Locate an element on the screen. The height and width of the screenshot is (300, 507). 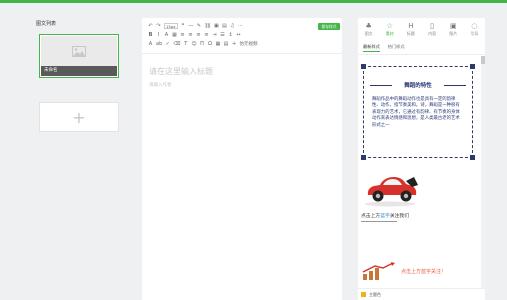
tab-article: ♣ 图文 is located at coordinates (368, 31).